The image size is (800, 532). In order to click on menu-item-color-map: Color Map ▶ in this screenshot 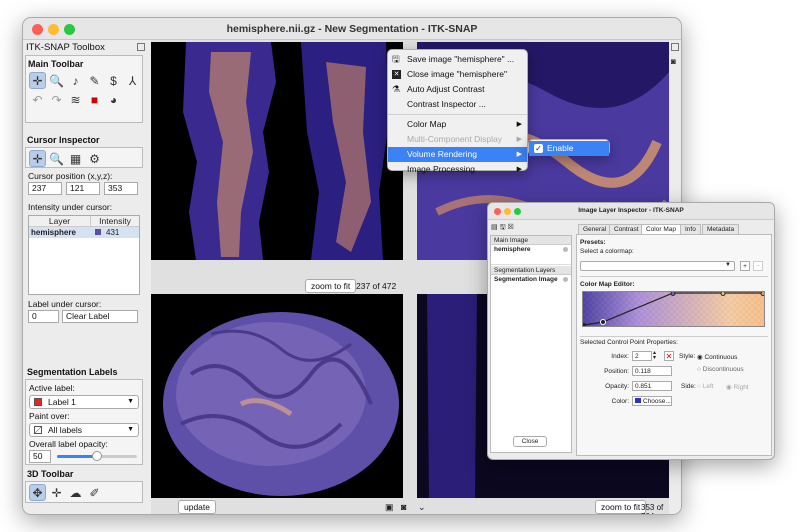, I will do `click(457, 124)`.